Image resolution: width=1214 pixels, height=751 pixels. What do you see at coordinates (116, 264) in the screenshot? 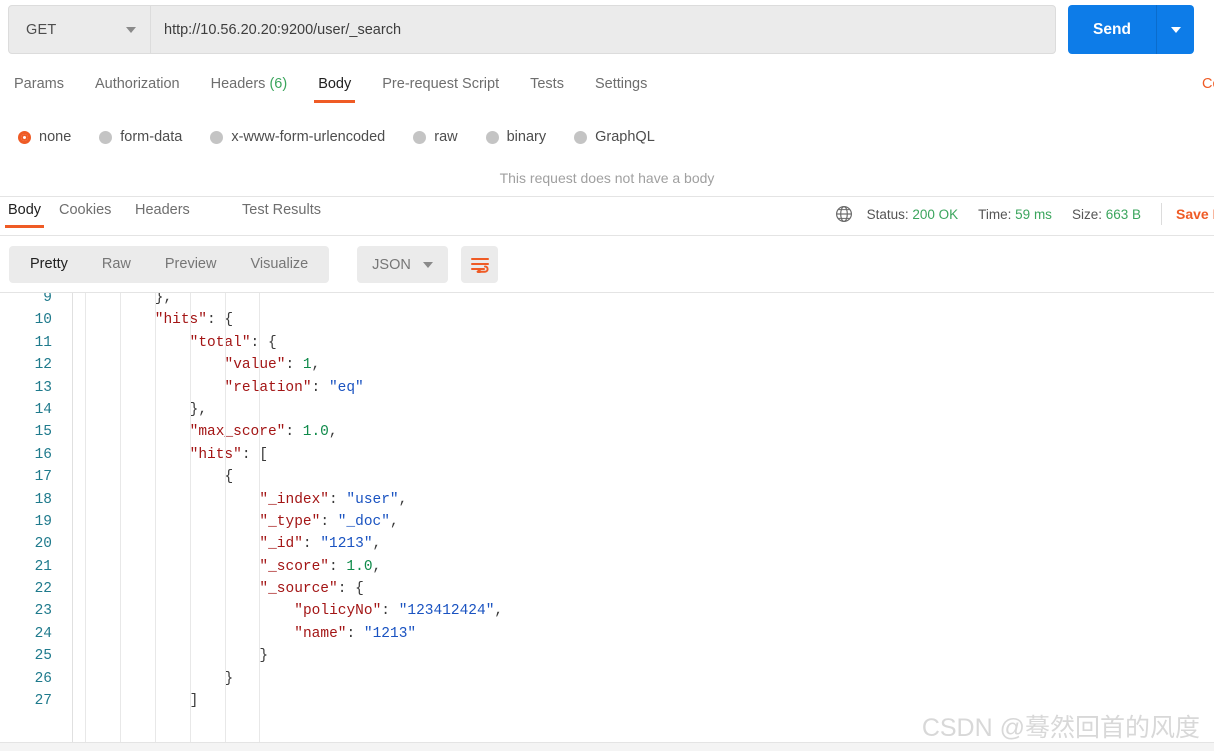
I see `view-mode-raw: Raw` at bounding box center [116, 264].